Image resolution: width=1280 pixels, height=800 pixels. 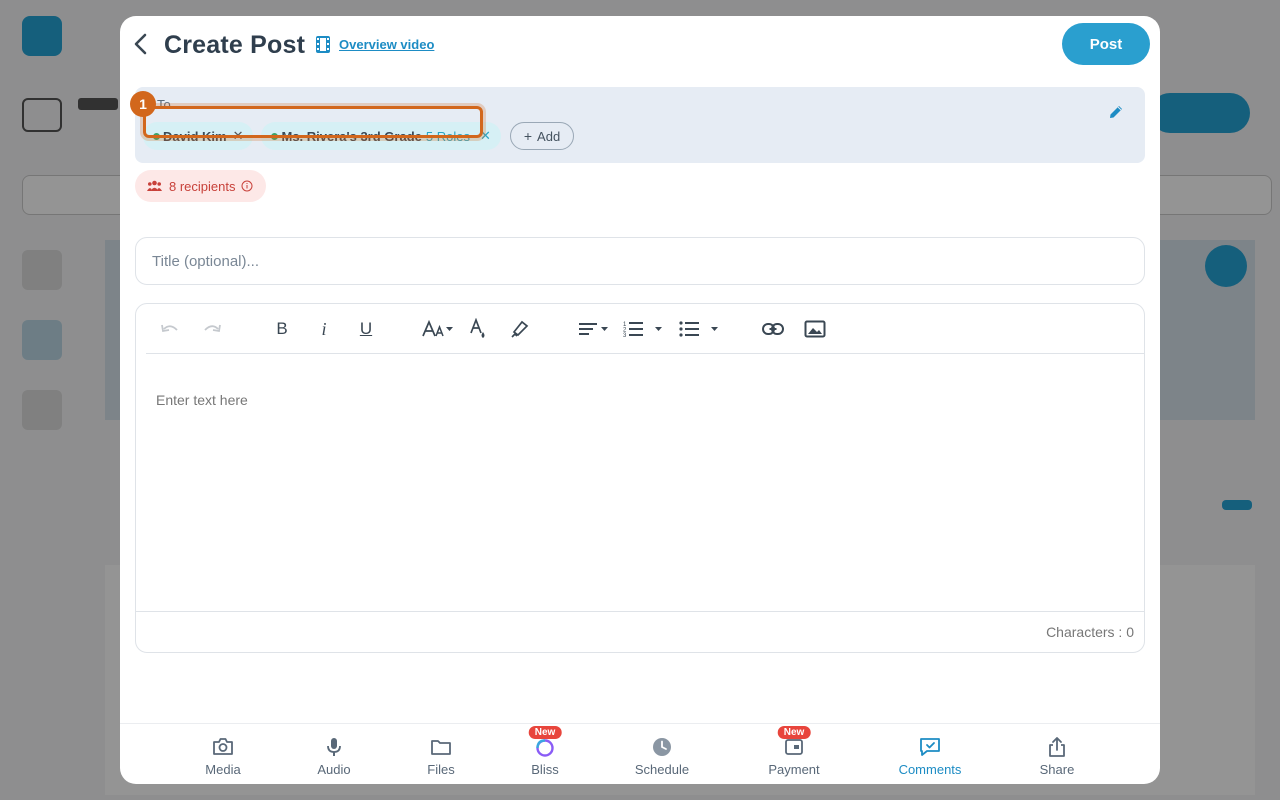 I want to click on folder-icon, so click(x=441, y=747).